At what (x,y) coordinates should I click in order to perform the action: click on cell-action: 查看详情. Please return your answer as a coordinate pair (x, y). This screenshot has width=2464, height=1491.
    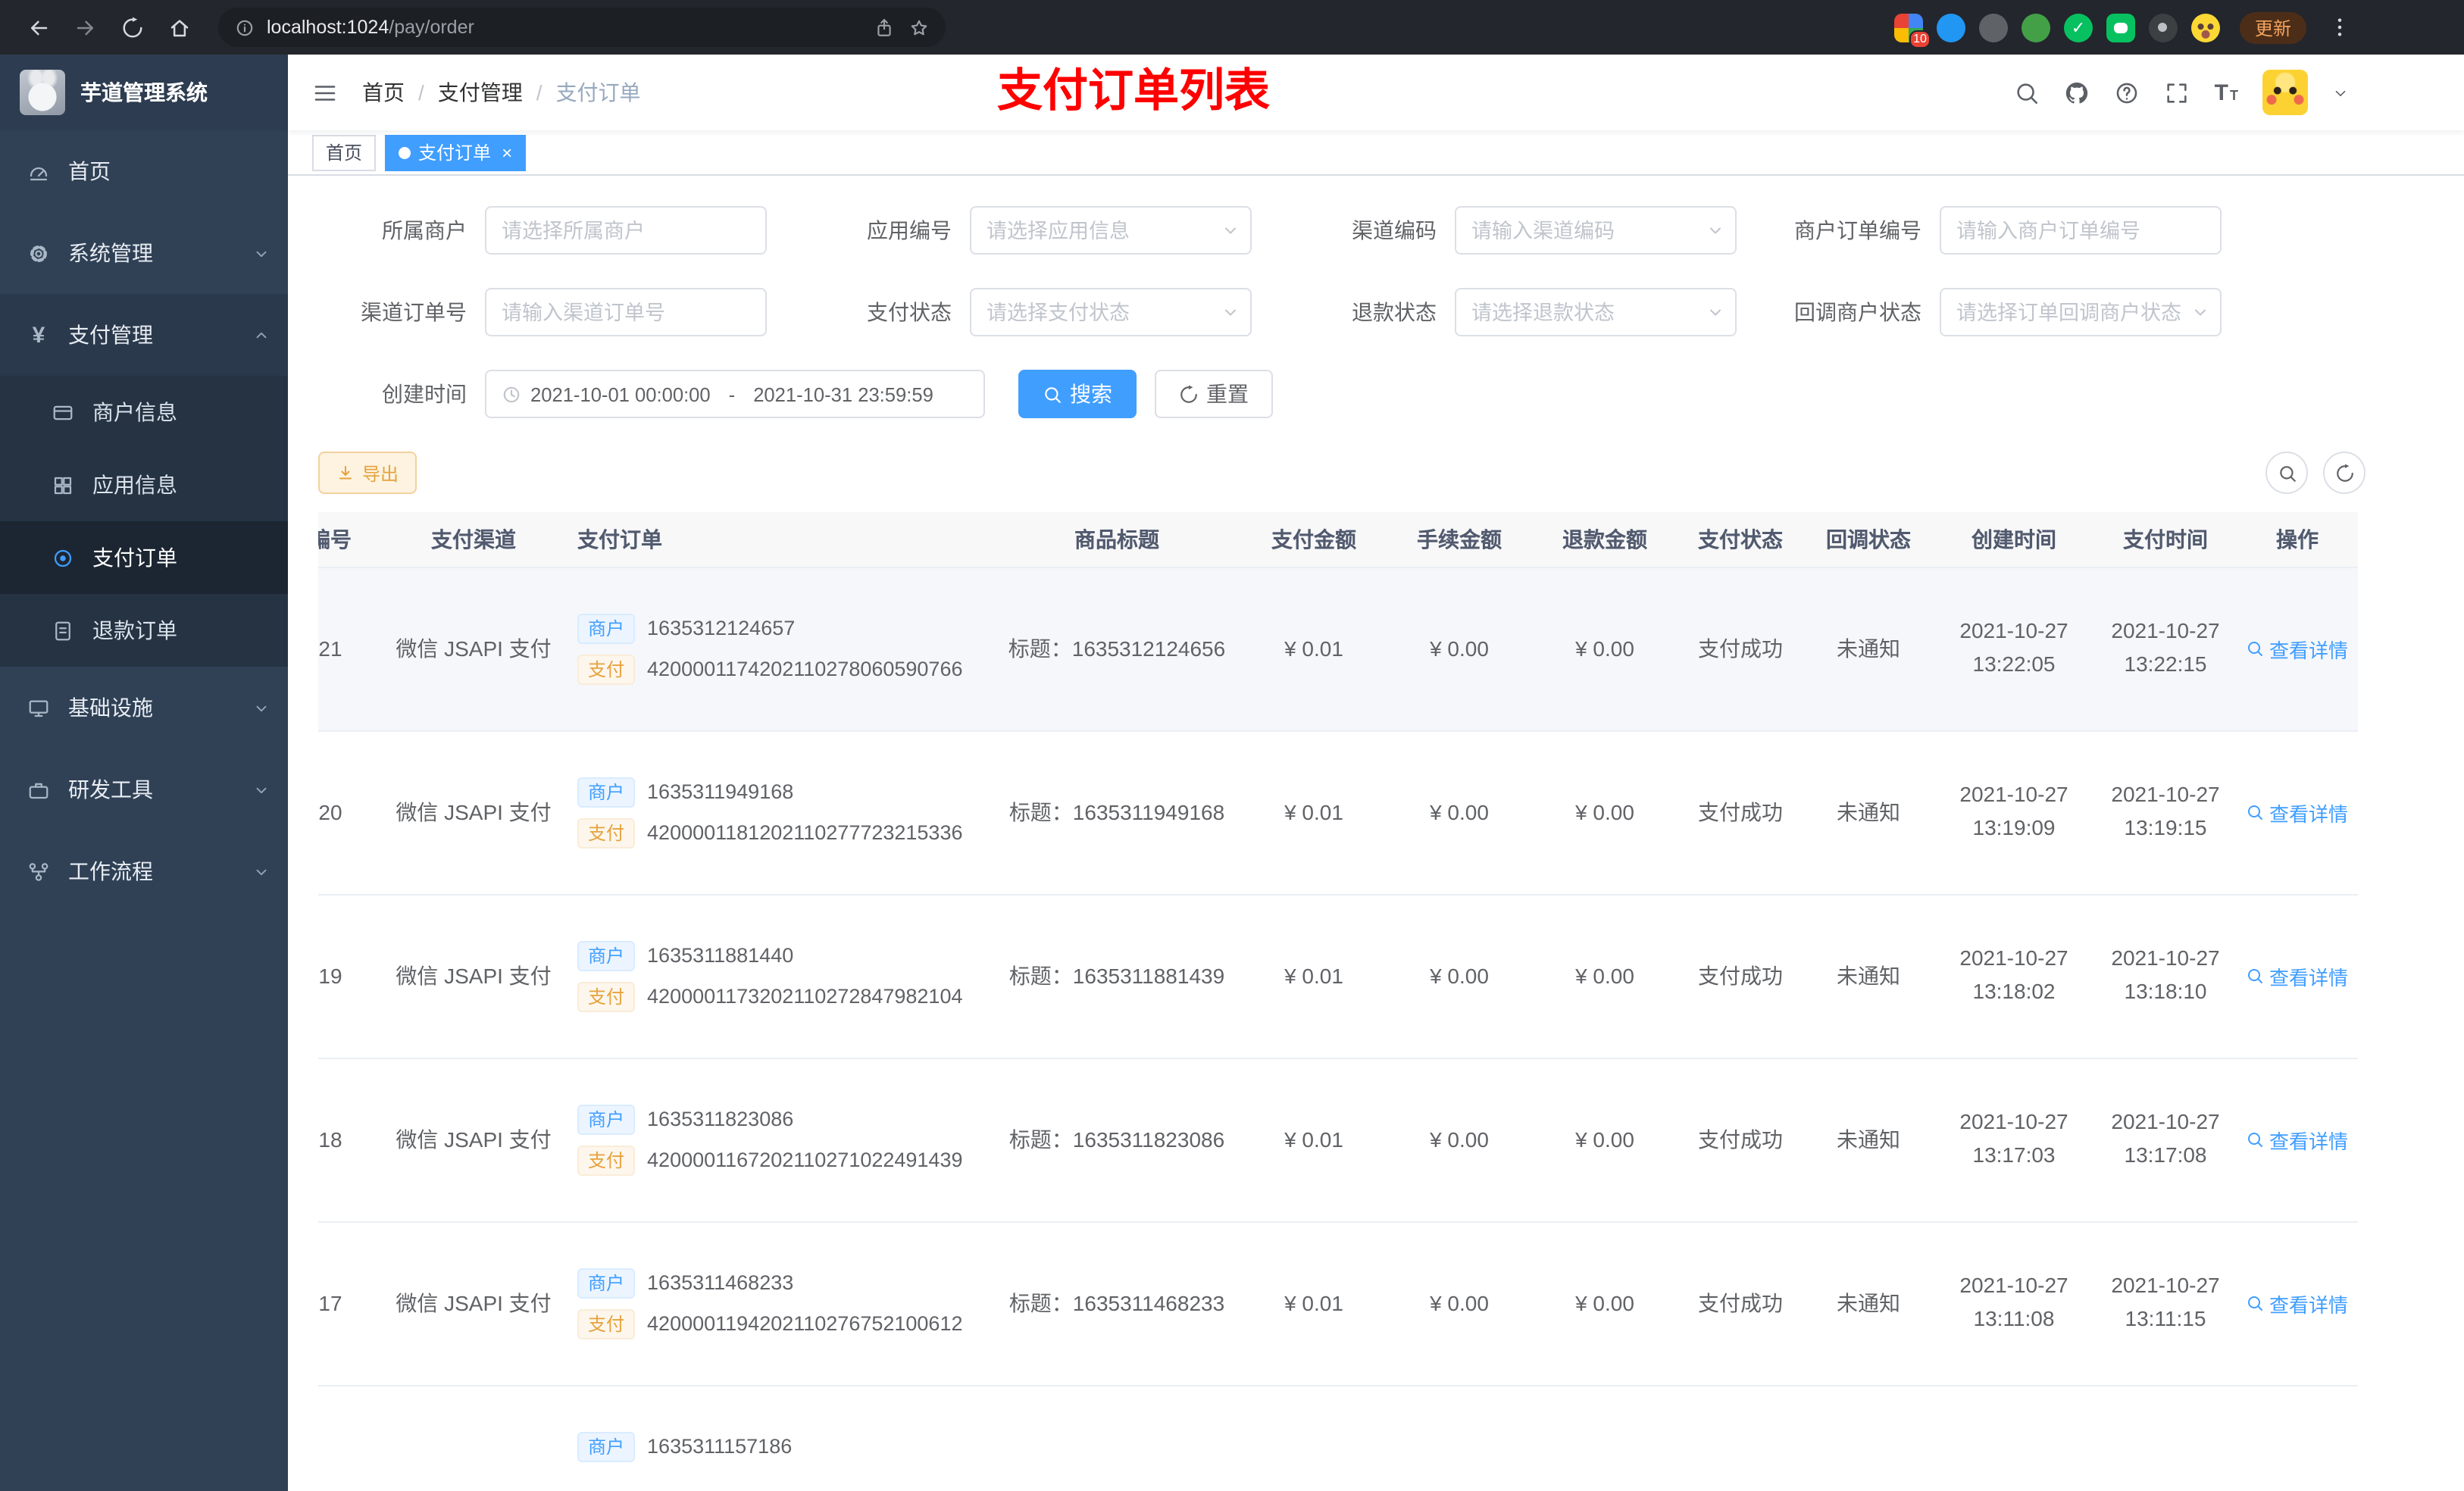
    Looking at the image, I should click on (2297, 976).